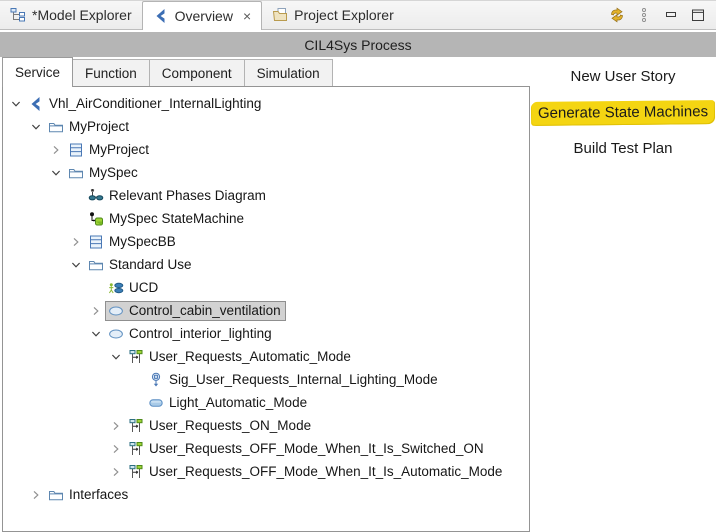 The image size is (716, 532). Describe the element at coordinates (622, 76) in the screenshot. I see `action-new-user-story: New User Story` at that location.